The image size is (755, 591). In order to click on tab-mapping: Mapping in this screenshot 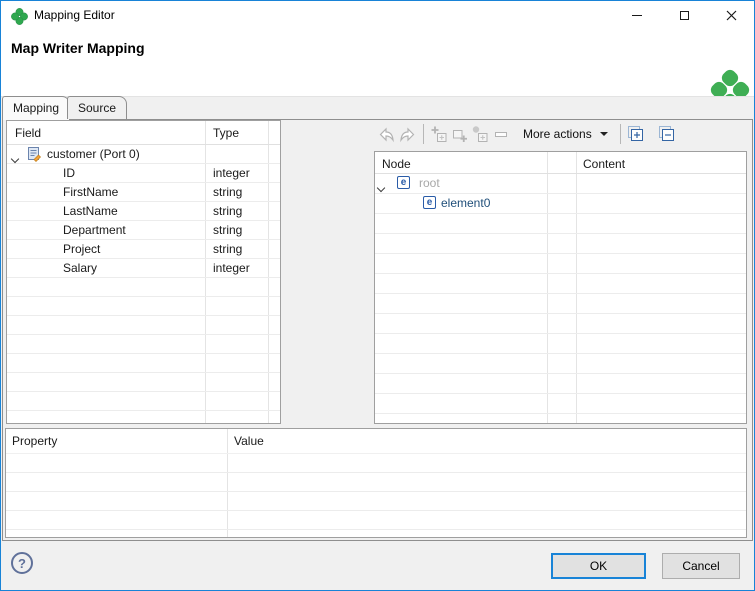, I will do `click(36, 108)`.